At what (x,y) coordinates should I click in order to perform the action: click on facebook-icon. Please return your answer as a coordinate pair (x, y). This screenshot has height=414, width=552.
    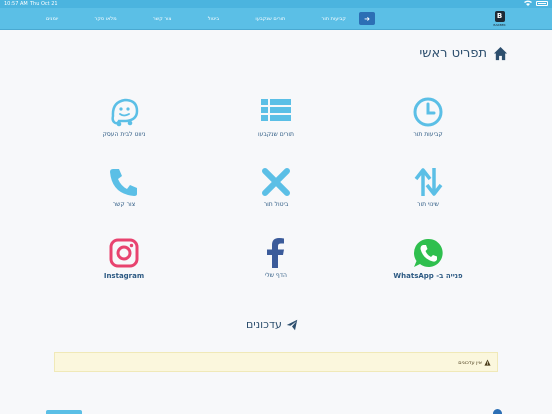
    Looking at the image, I should click on (275, 253).